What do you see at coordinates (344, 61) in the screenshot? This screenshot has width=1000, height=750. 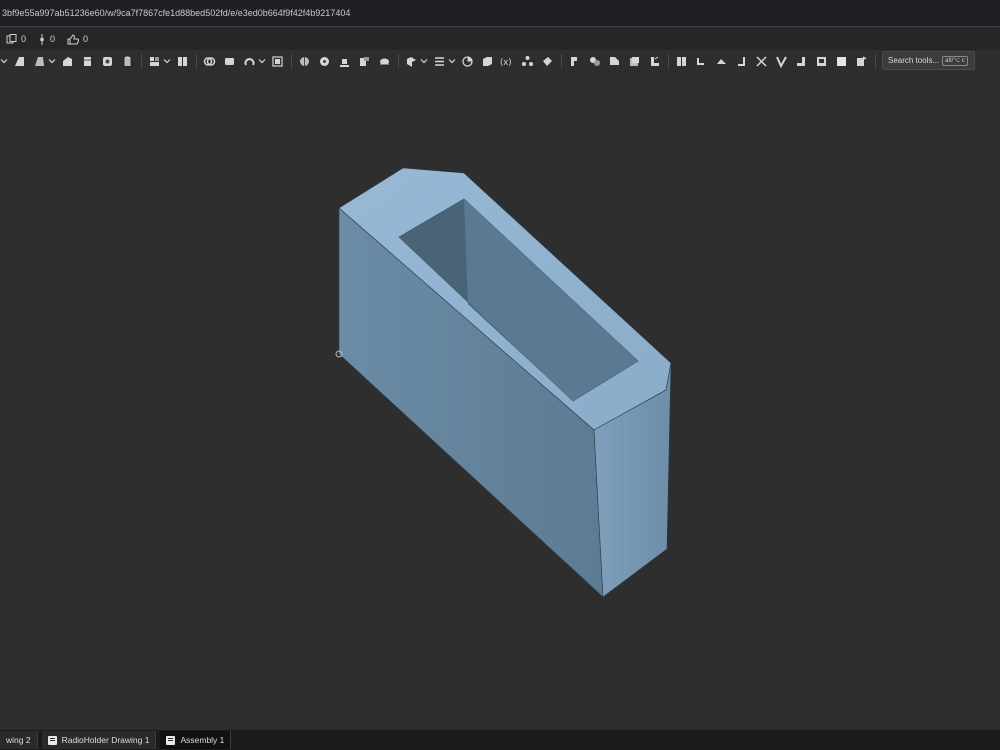 I see `transform-icon` at bounding box center [344, 61].